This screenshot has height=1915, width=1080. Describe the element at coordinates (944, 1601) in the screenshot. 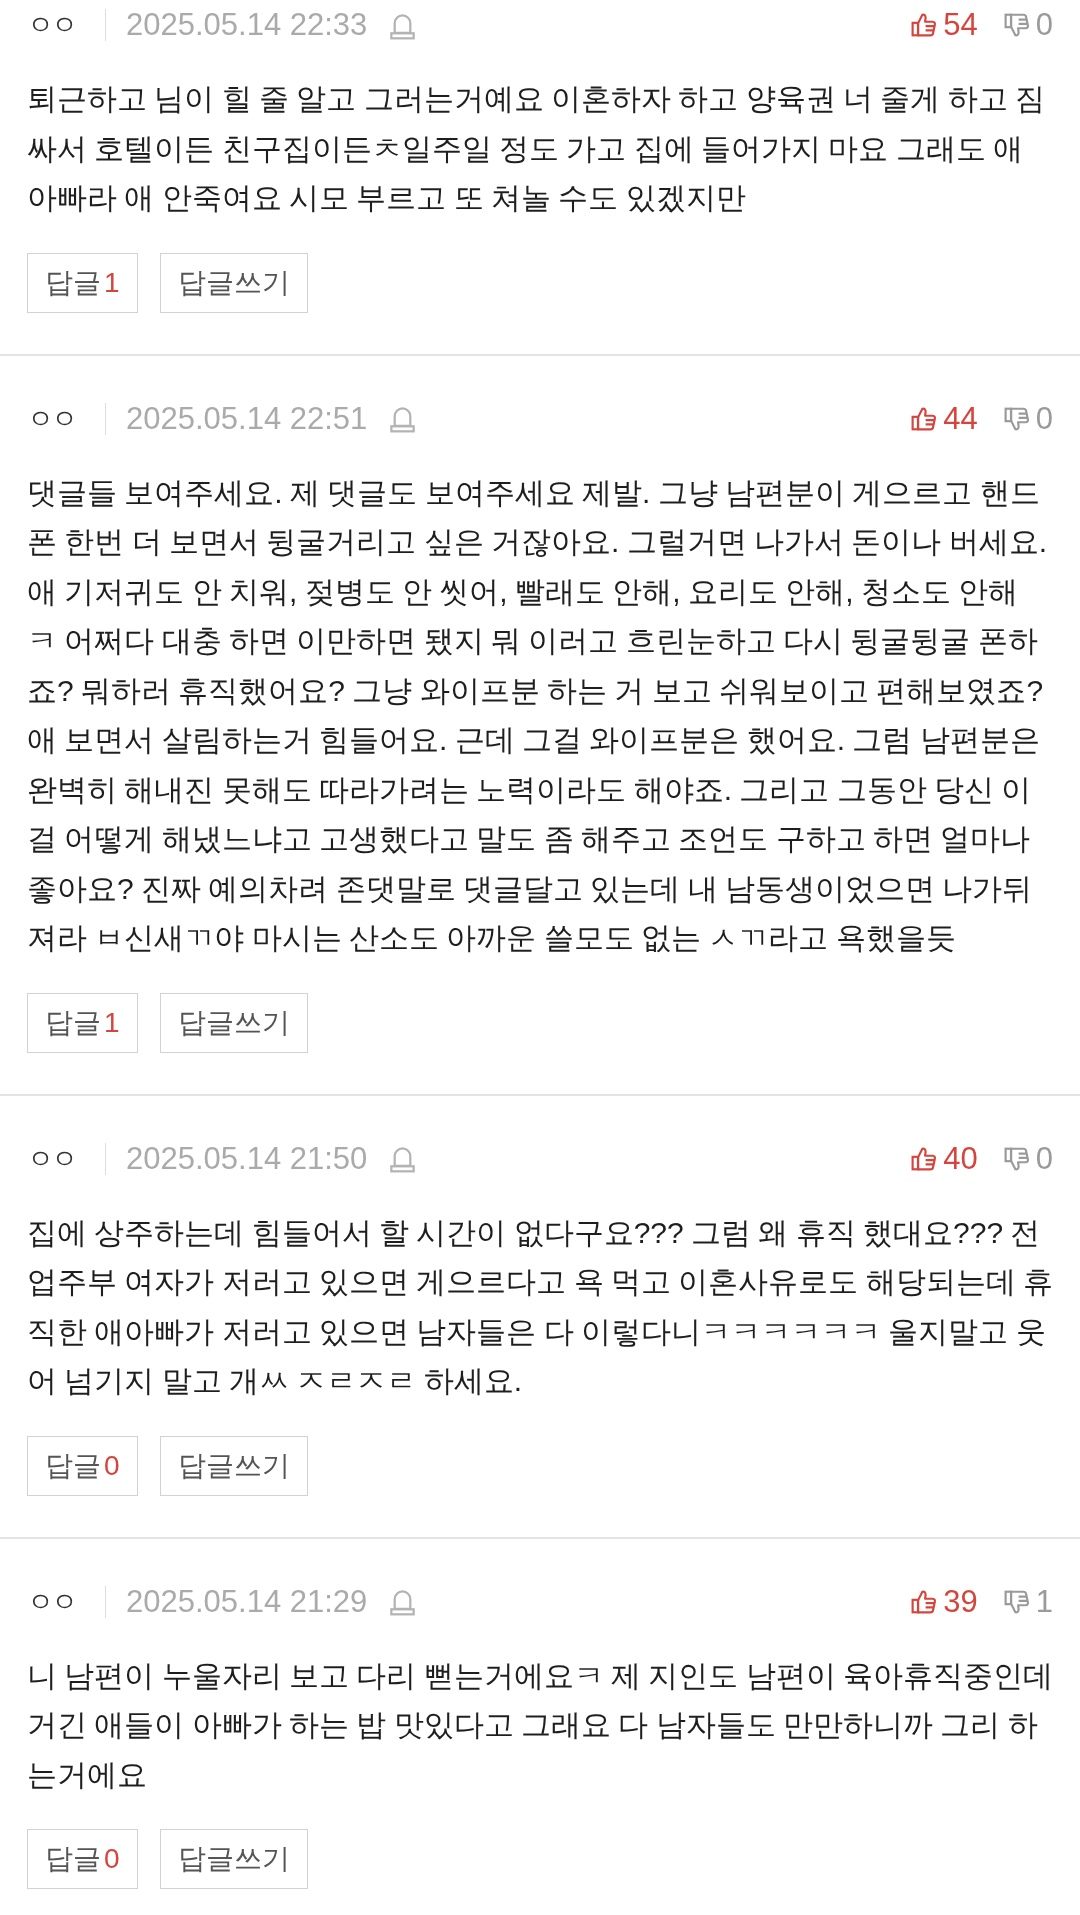

I see `like-button: 39` at that location.